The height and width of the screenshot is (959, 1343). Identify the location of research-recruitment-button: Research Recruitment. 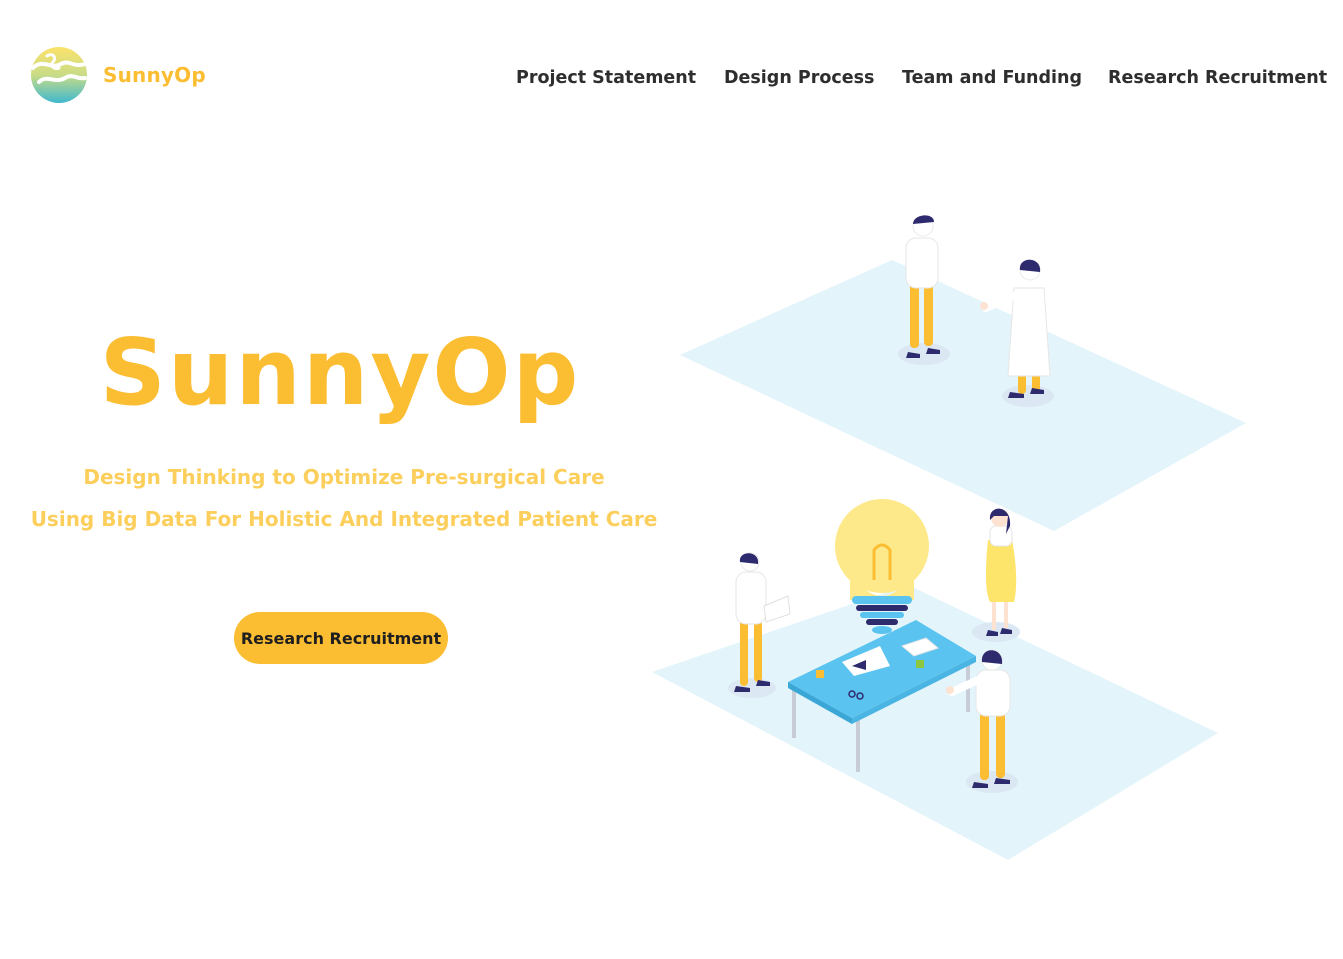
(341, 638).